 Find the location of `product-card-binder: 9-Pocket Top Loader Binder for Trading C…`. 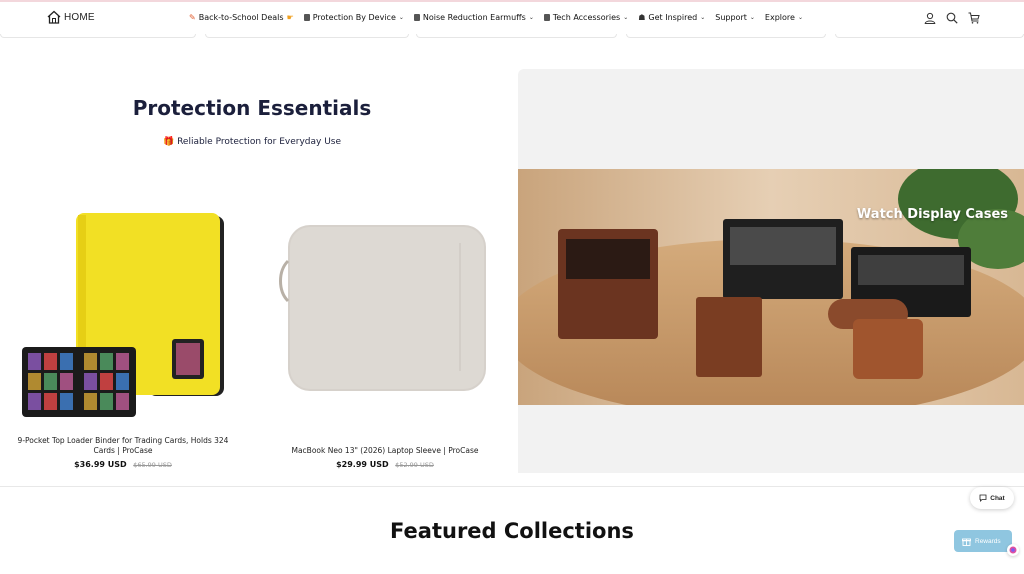

product-card-binder: 9-Pocket Top Loader Binder for Trading C… is located at coordinates (123, 452).